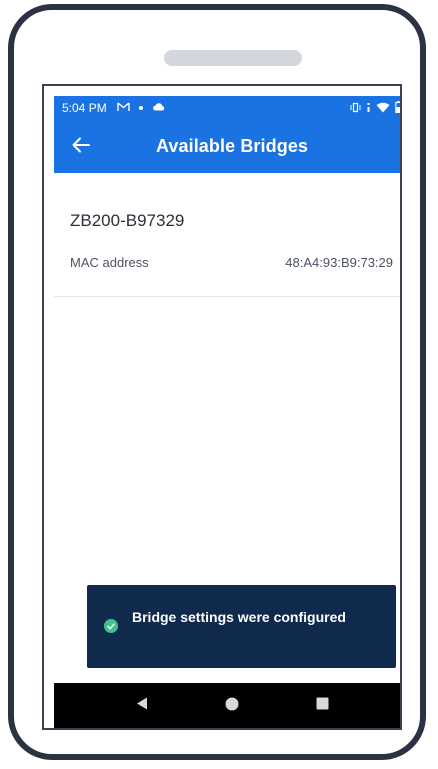 The height and width of the screenshot is (769, 438). Describe the element at coordinates (111, 626) in the screenshot. I see `check-circle-icon` at that location.